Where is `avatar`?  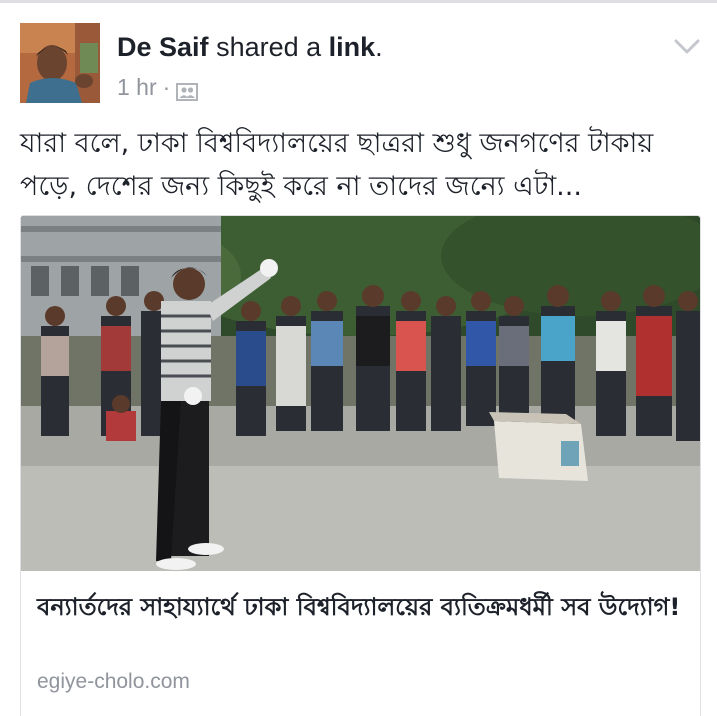
avatar is located at coordinates (60, 63).